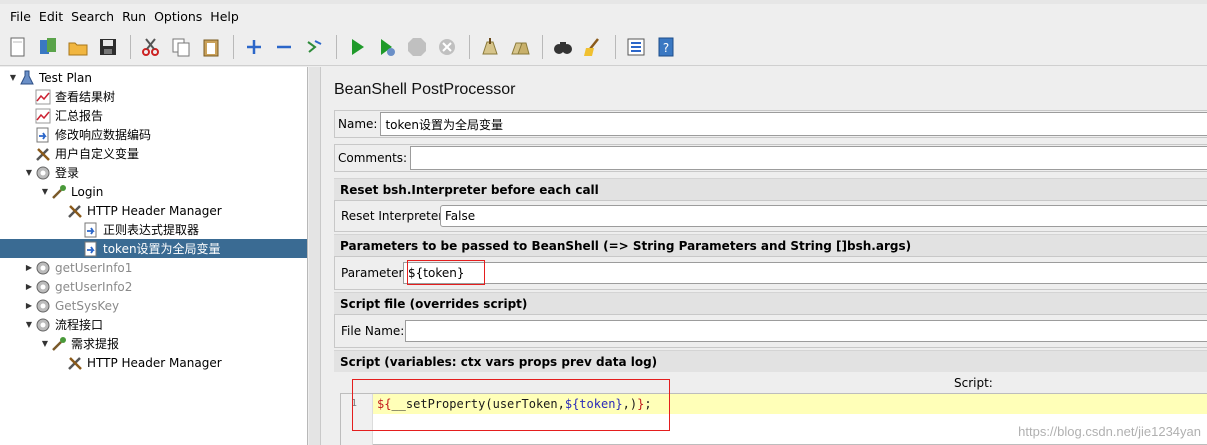 Image resolution: width=1207 pixels, height=445 pixels. I want to click on reset-interpreter-value: False, so click(460, 216).